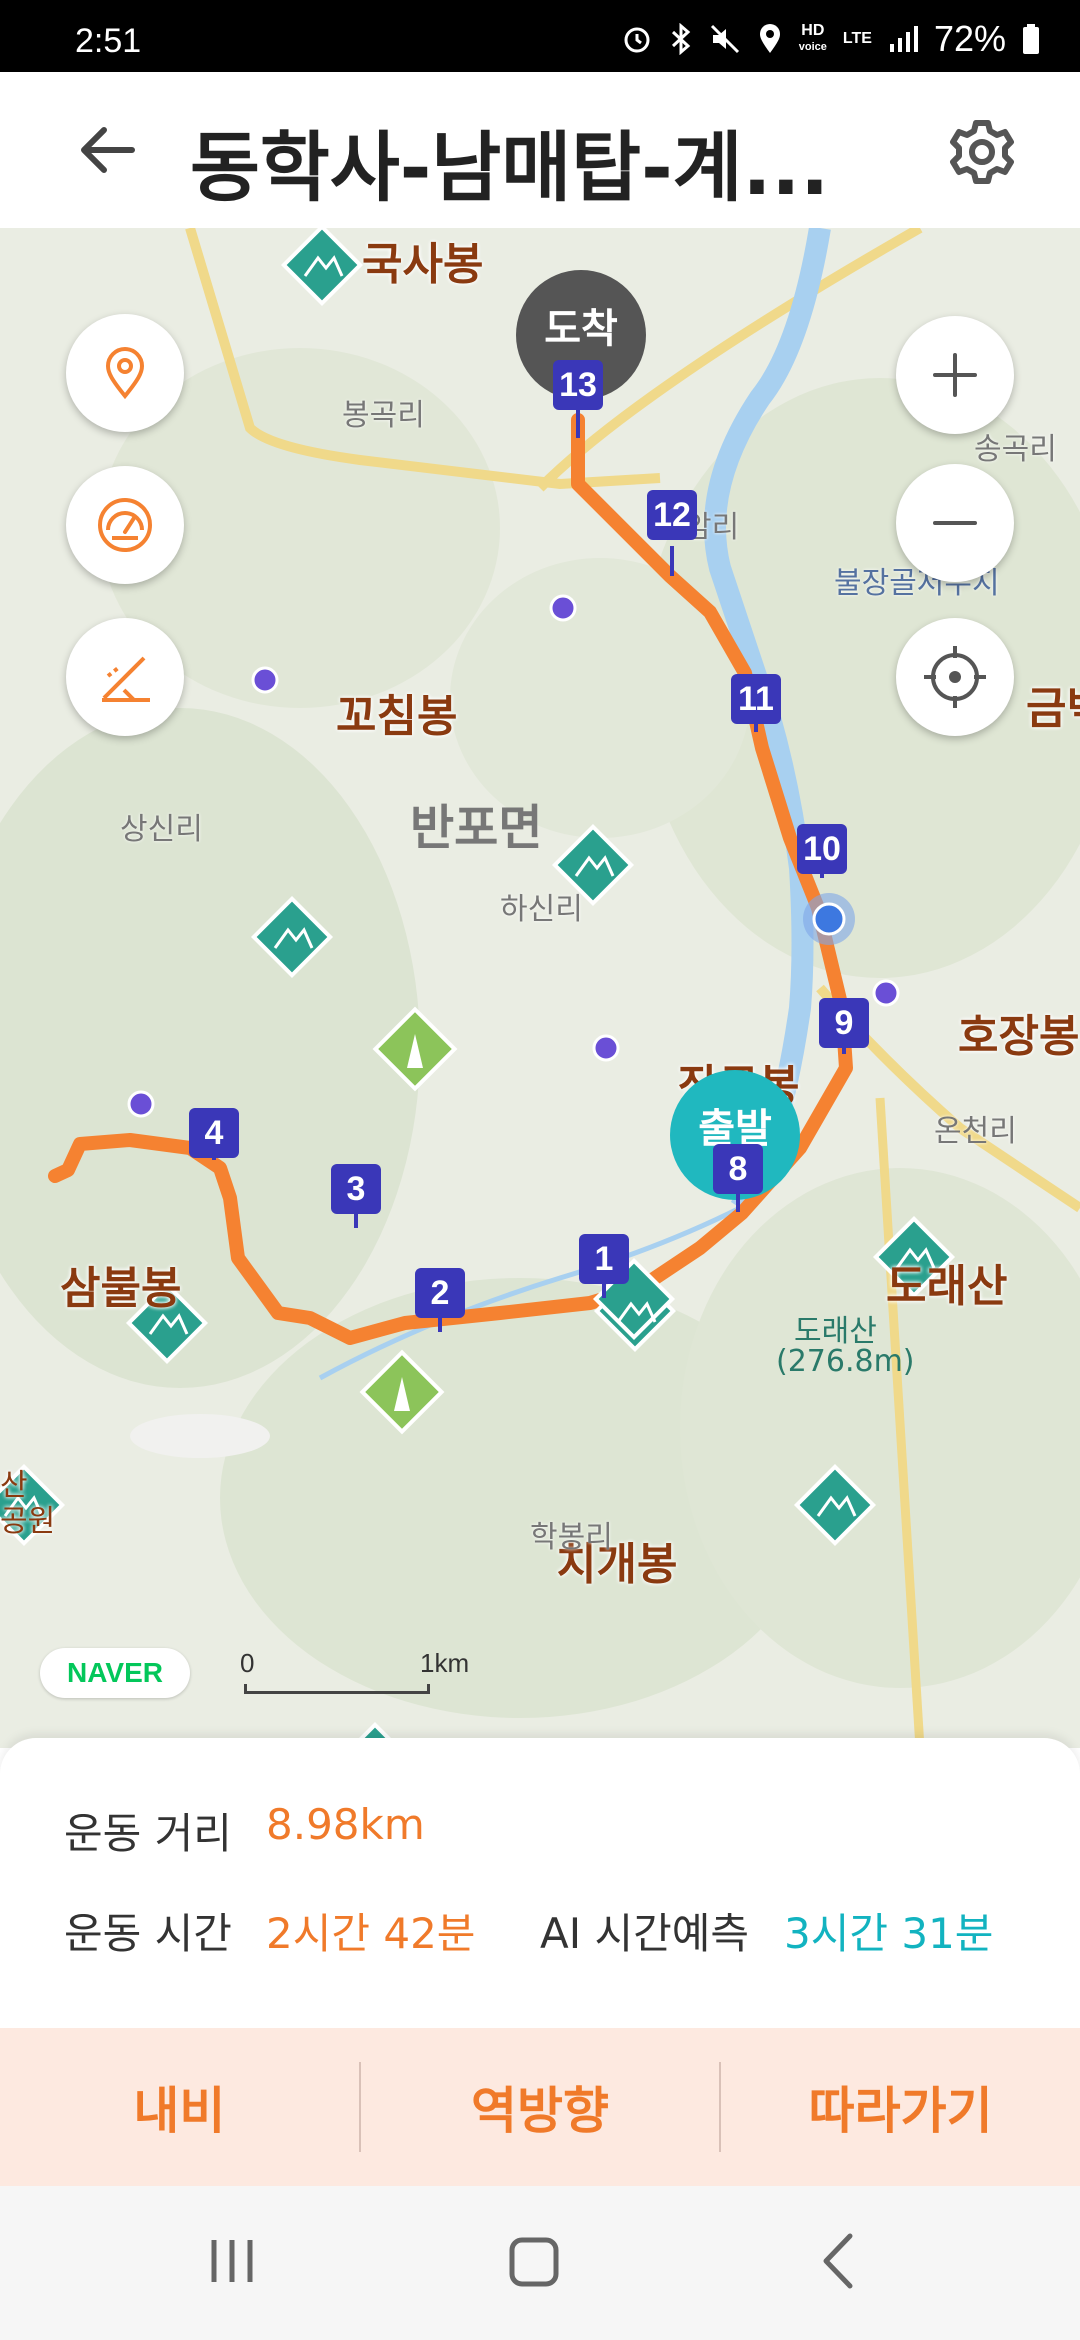  What do you see at coordinates (1031, 39) in the screenshot?
I see `battery-icon` at bounding box center [1031, 39].